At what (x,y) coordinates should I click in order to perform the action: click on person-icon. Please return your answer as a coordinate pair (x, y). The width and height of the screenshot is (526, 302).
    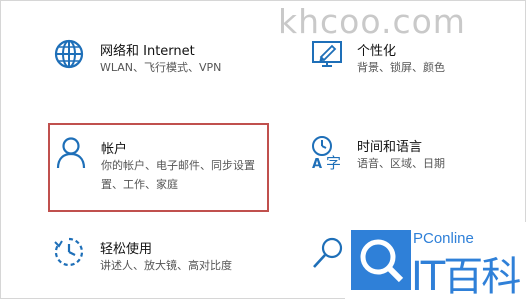
    Looking at the image, I should click on (71, 153).